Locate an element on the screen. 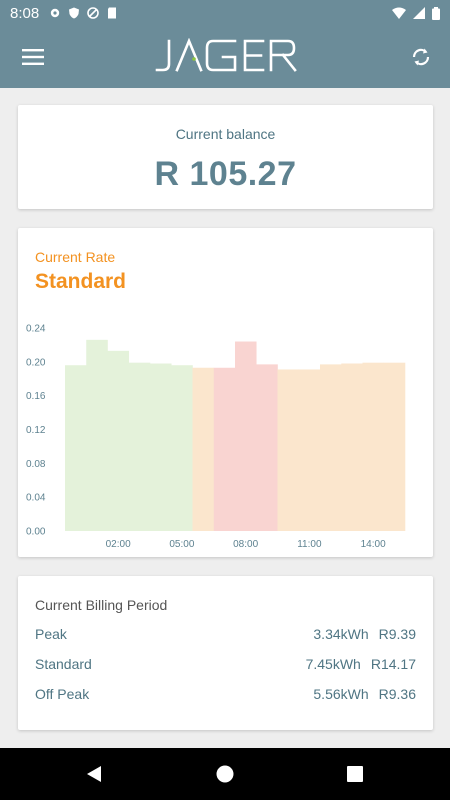  sd-card-icon is located at coordinates (112, 13).